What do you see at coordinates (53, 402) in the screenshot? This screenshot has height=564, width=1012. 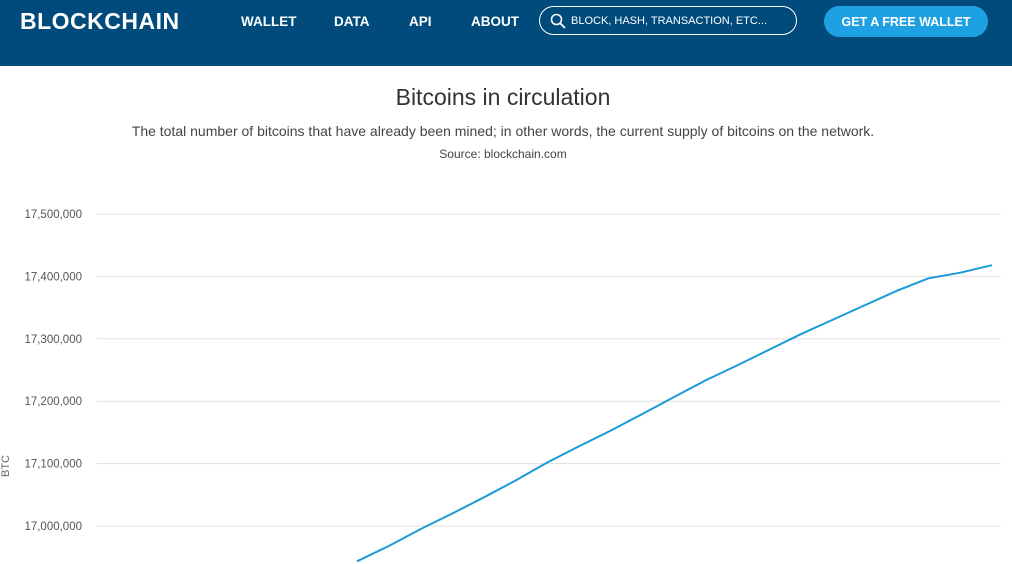 I see `y-tick-label: 17,200,000` at bounding box center [53, 402].